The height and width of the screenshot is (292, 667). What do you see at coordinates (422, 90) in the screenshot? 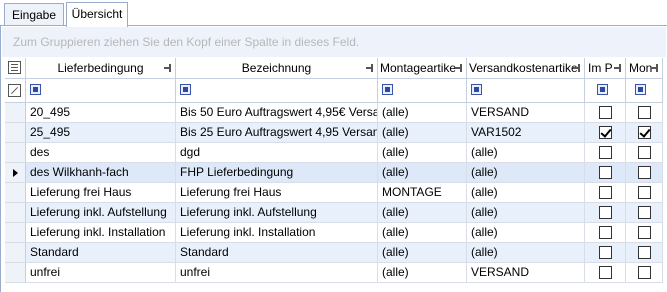
I see `filter-cell-montageartikel` at bounding box center [422, 90].